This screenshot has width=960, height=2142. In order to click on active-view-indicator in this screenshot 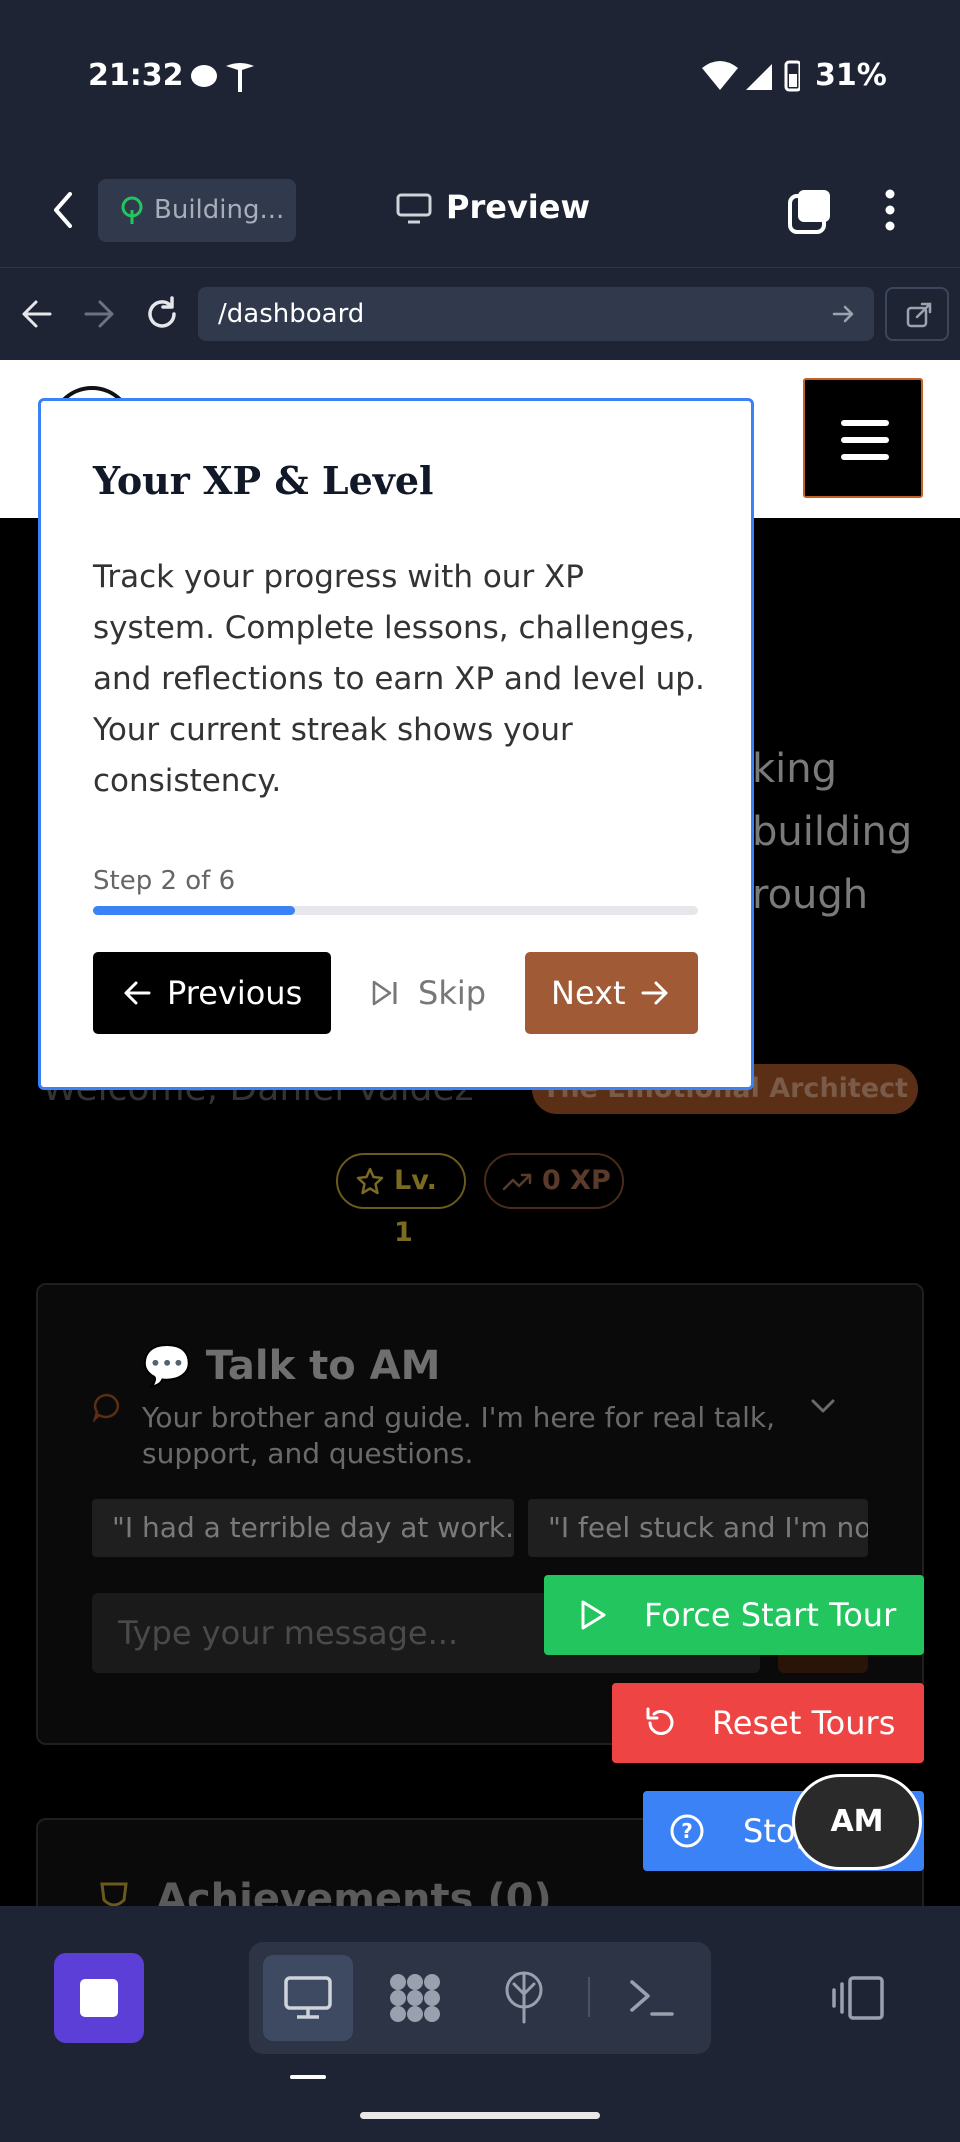, I will do `click(308, 2077)`.